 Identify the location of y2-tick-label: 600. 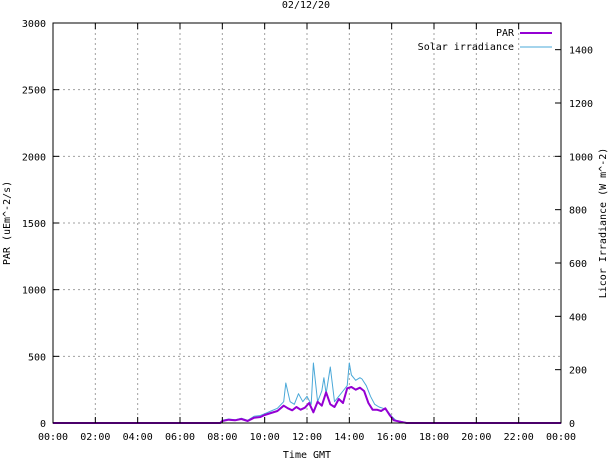
(578, 264).